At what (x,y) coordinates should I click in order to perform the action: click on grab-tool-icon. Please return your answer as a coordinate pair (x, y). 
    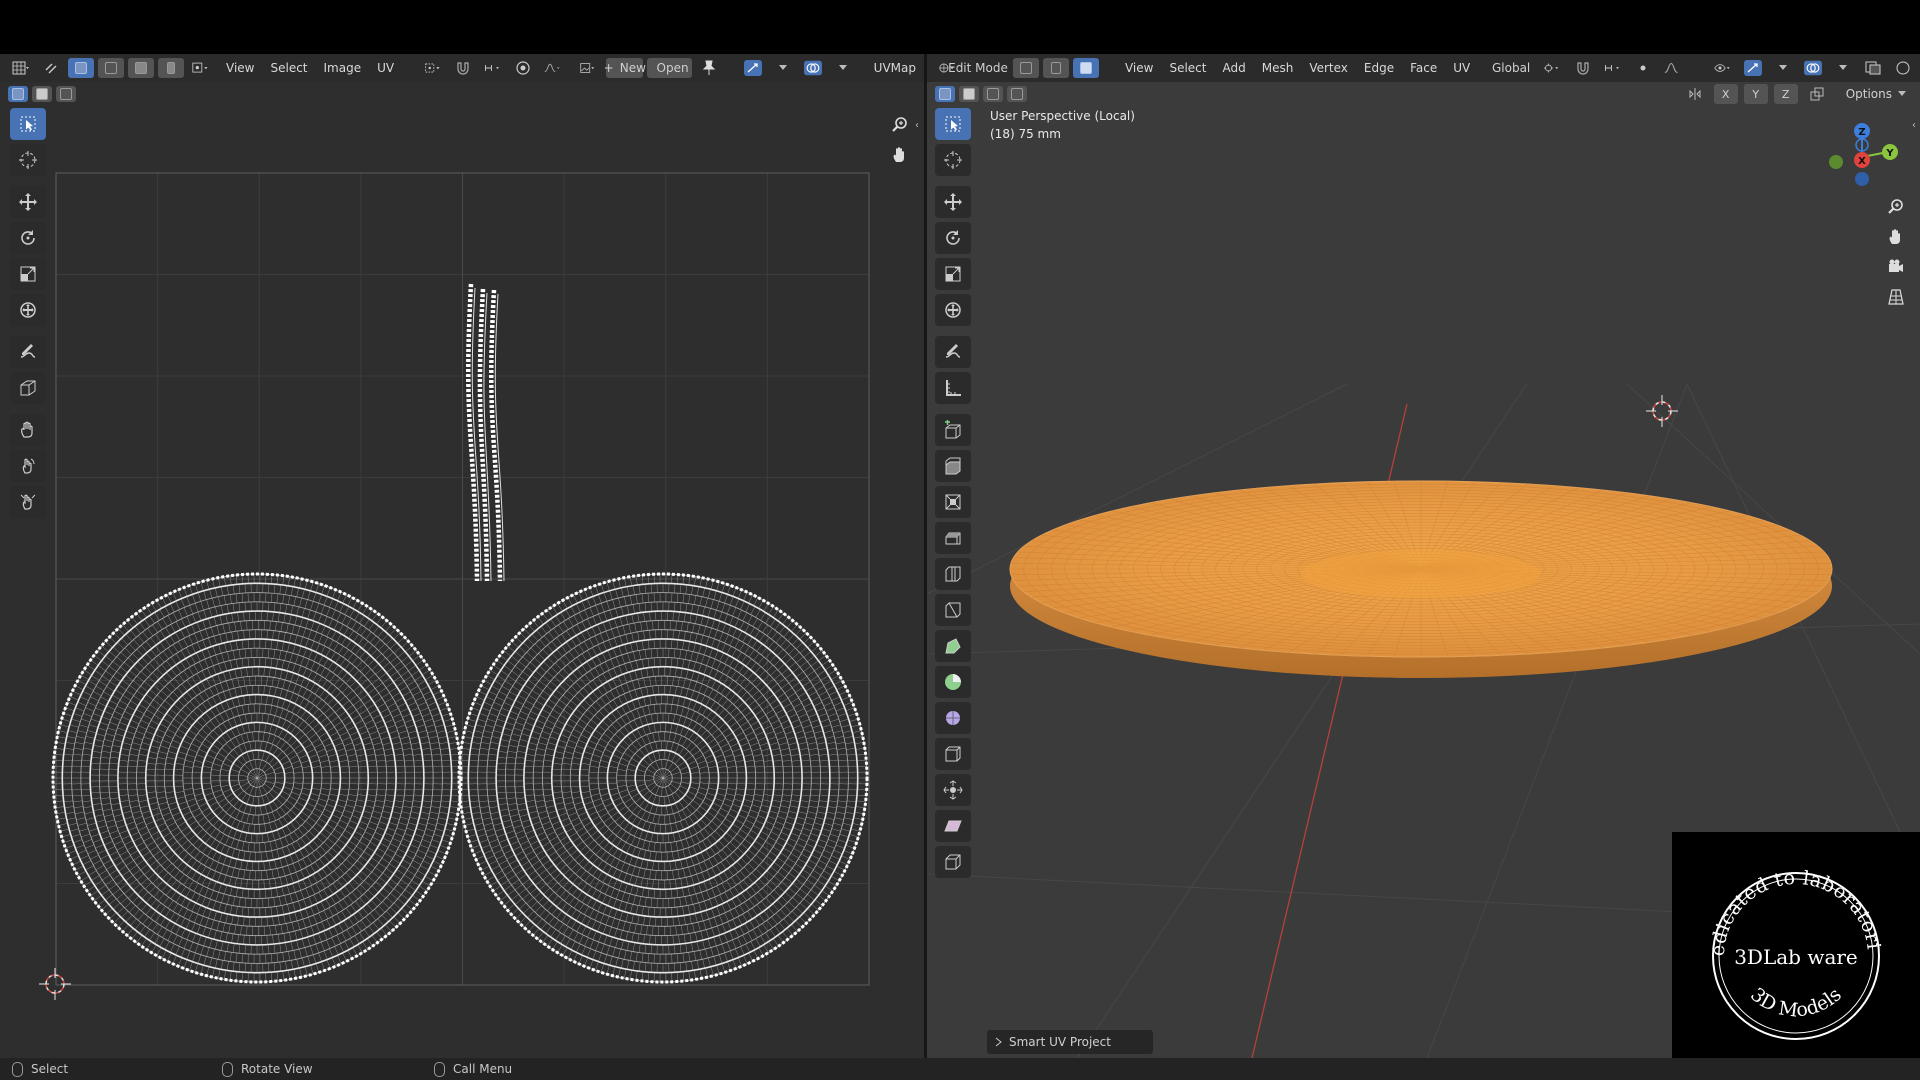
    Looking at the image, I should click on (28, 430).